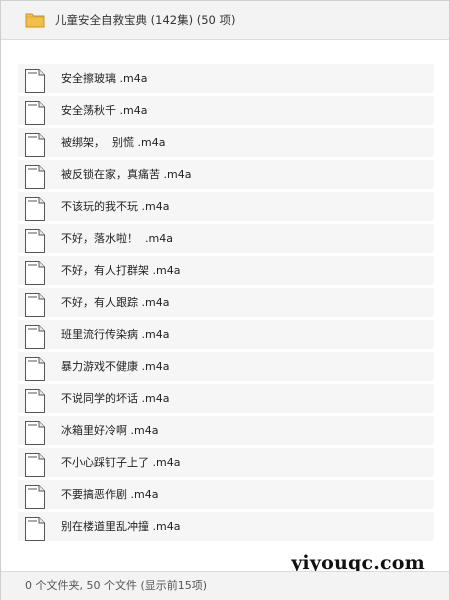  What do you see at coordinates (126, 174) in the screenshot?
I see `file-name: 被反锁在家，真痛苦 .m4a` at bounding box center [126, 174].